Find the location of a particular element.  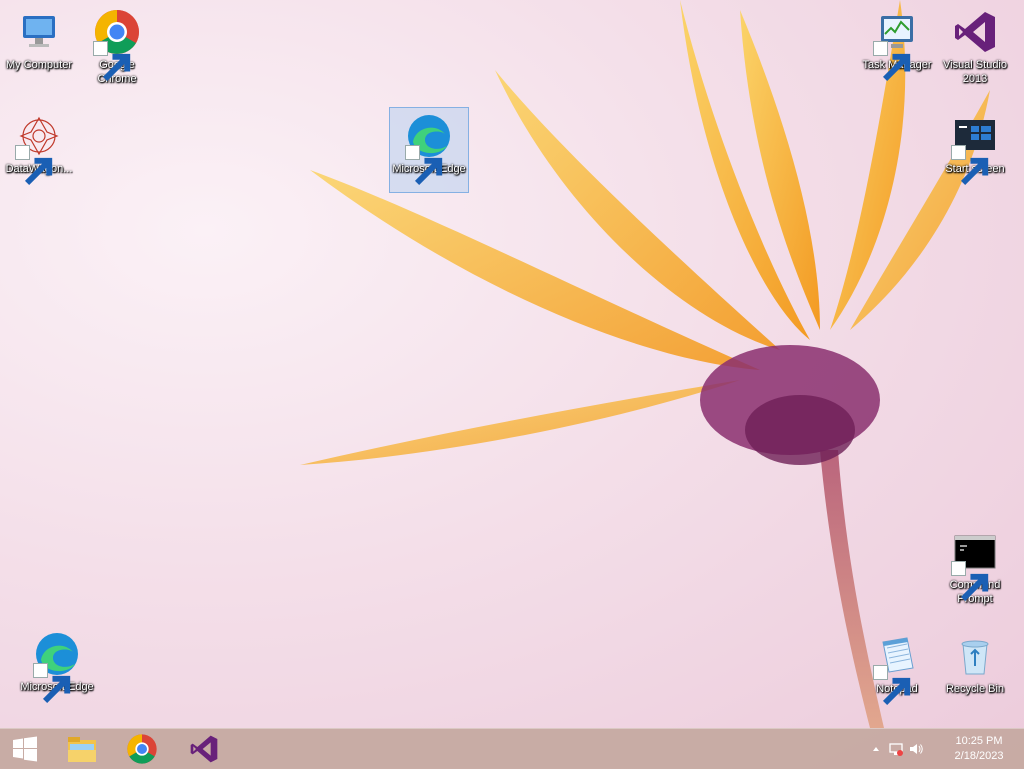

start-icon is located at coordinates (25, 749).